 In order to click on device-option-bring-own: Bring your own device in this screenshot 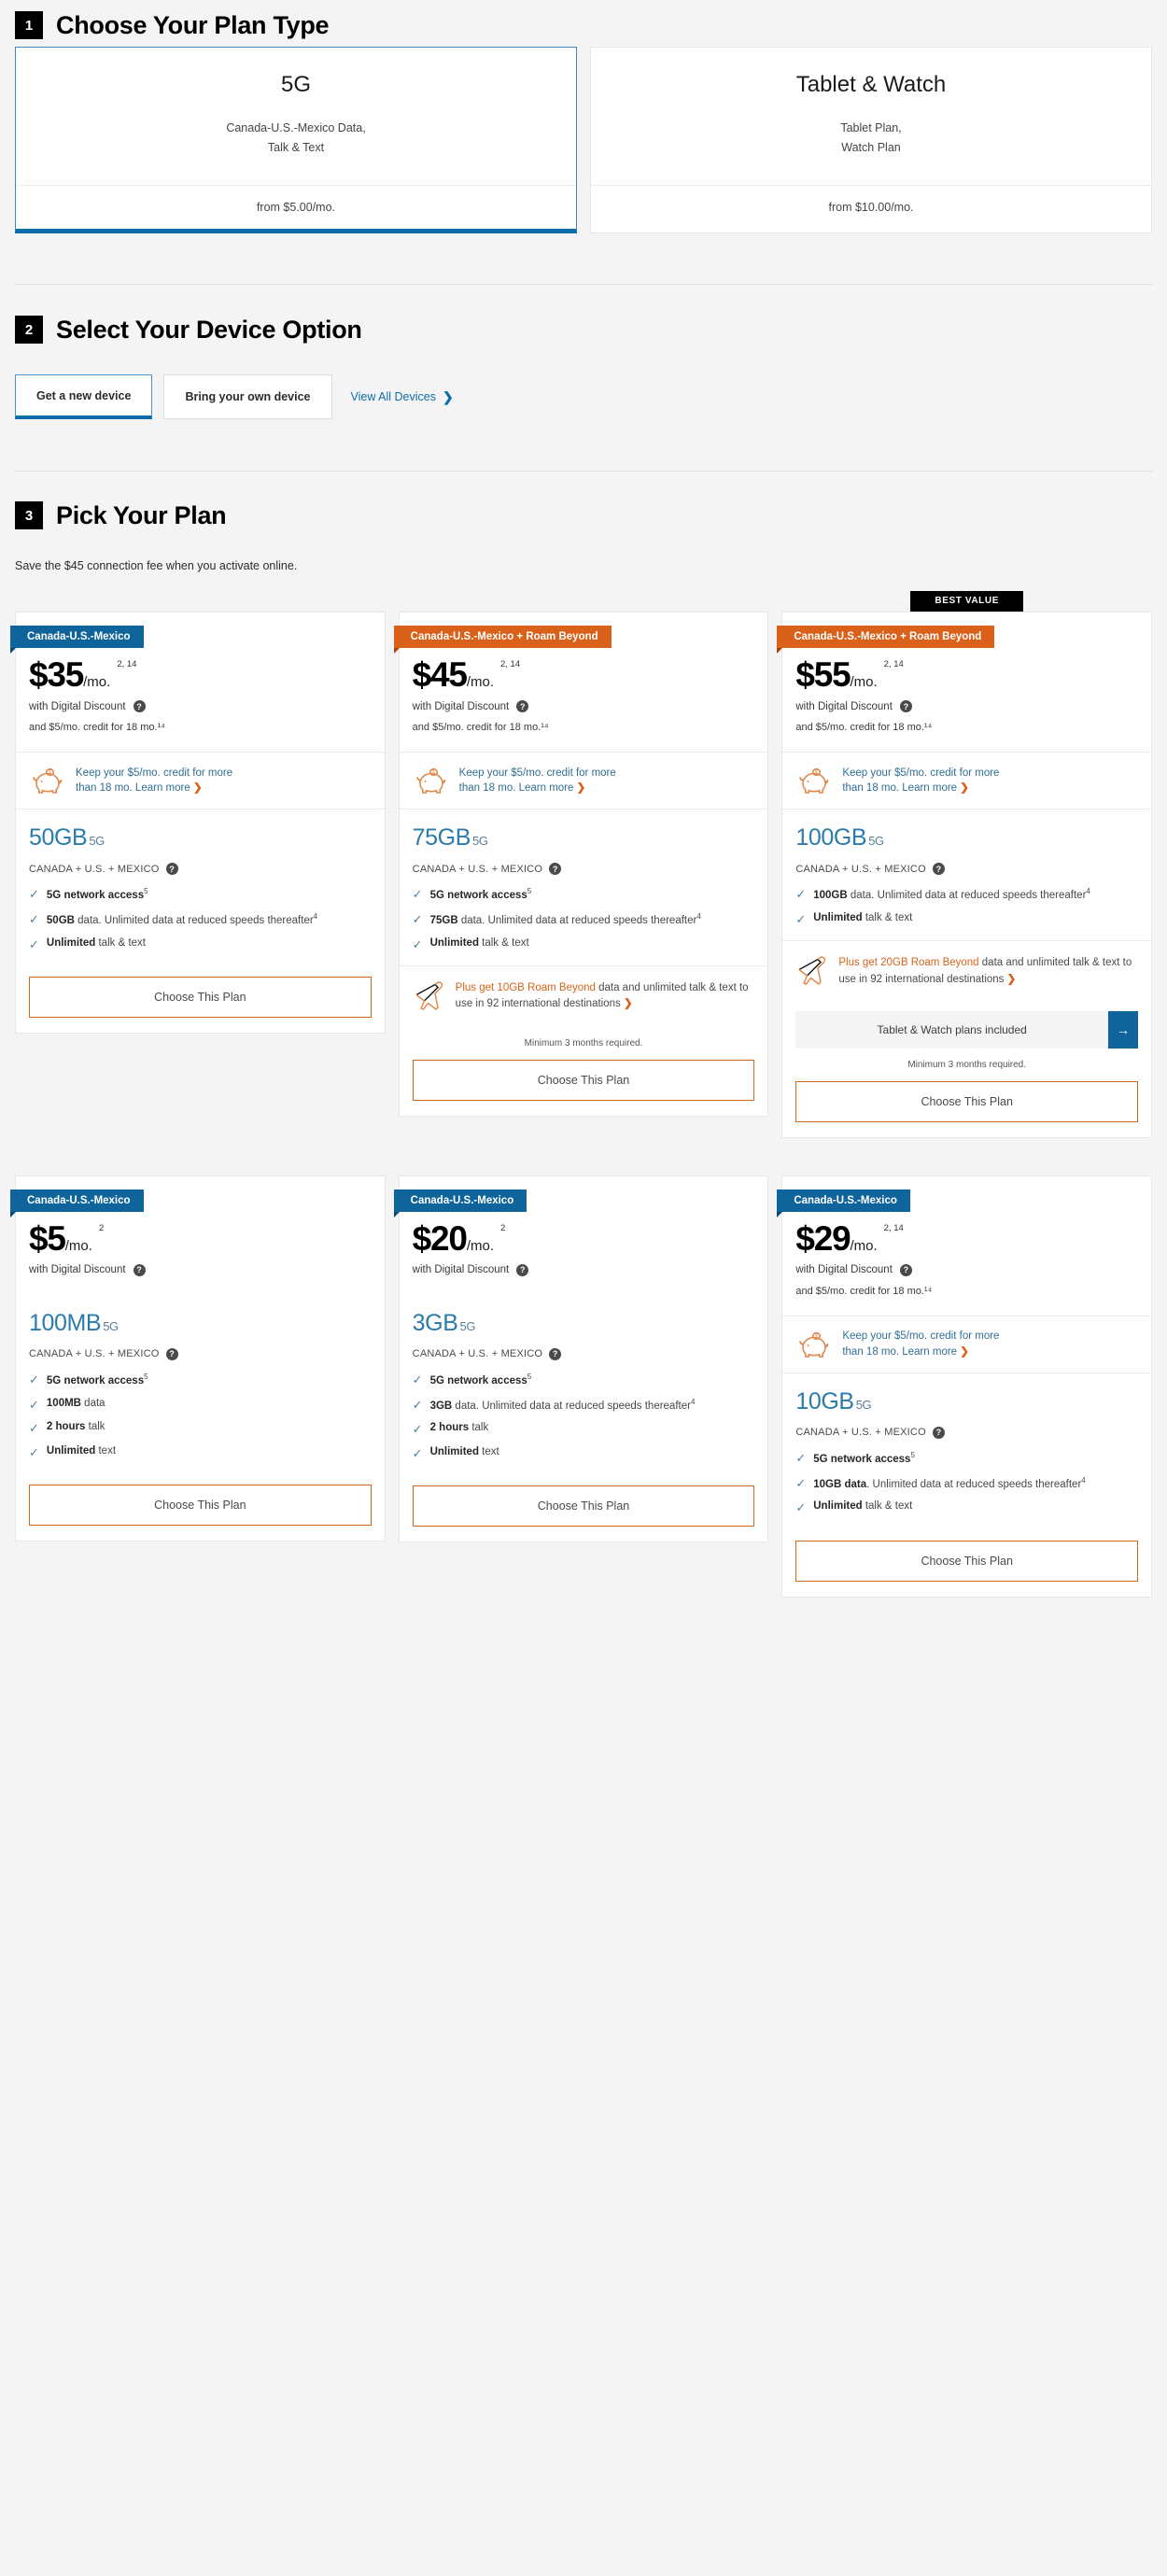, I will do `click(247, 397)`.